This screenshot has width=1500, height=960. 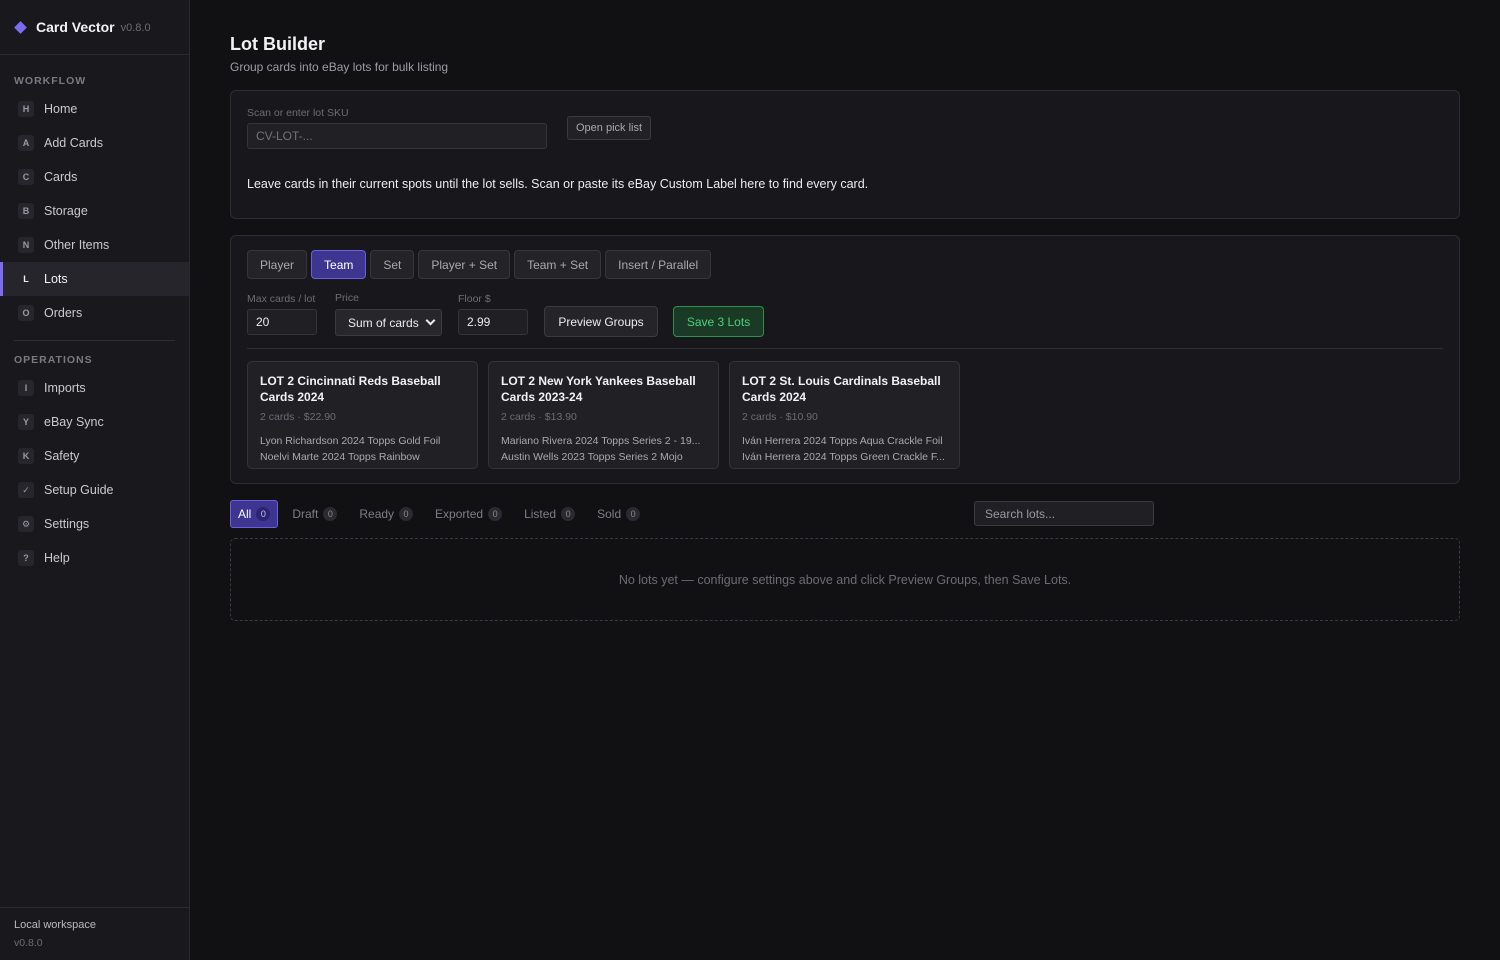 I want to click on other-items-key-icon: N, so click(x=26, y=245).